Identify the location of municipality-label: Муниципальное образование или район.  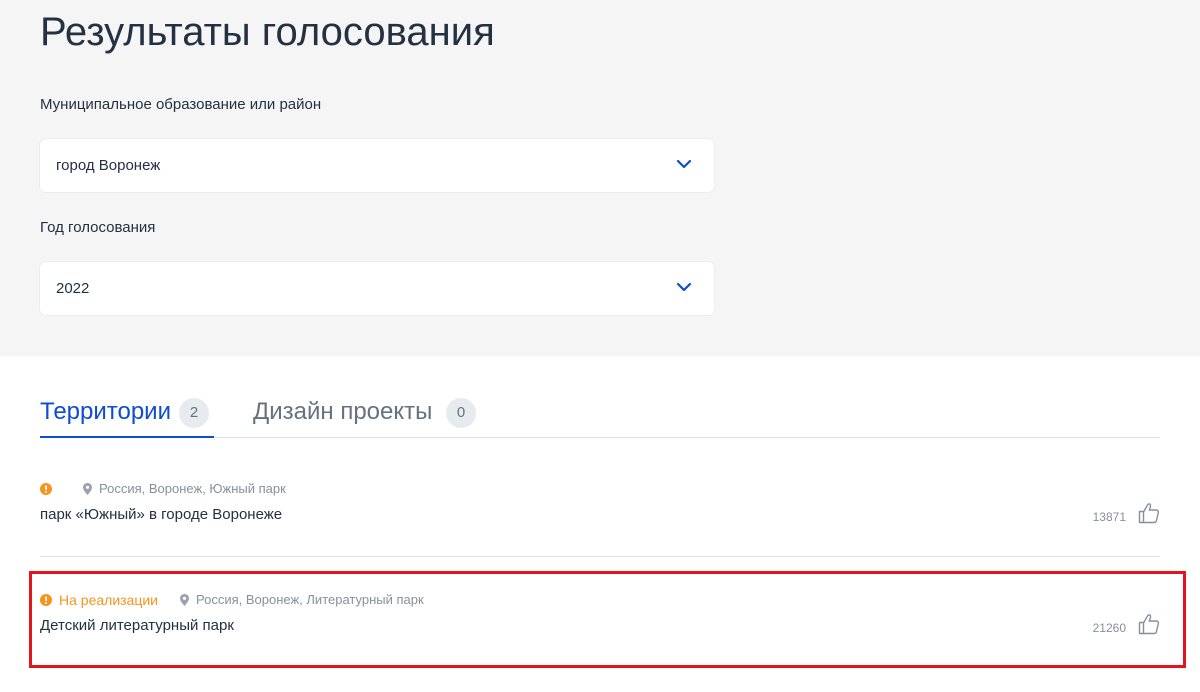
(181, 104).